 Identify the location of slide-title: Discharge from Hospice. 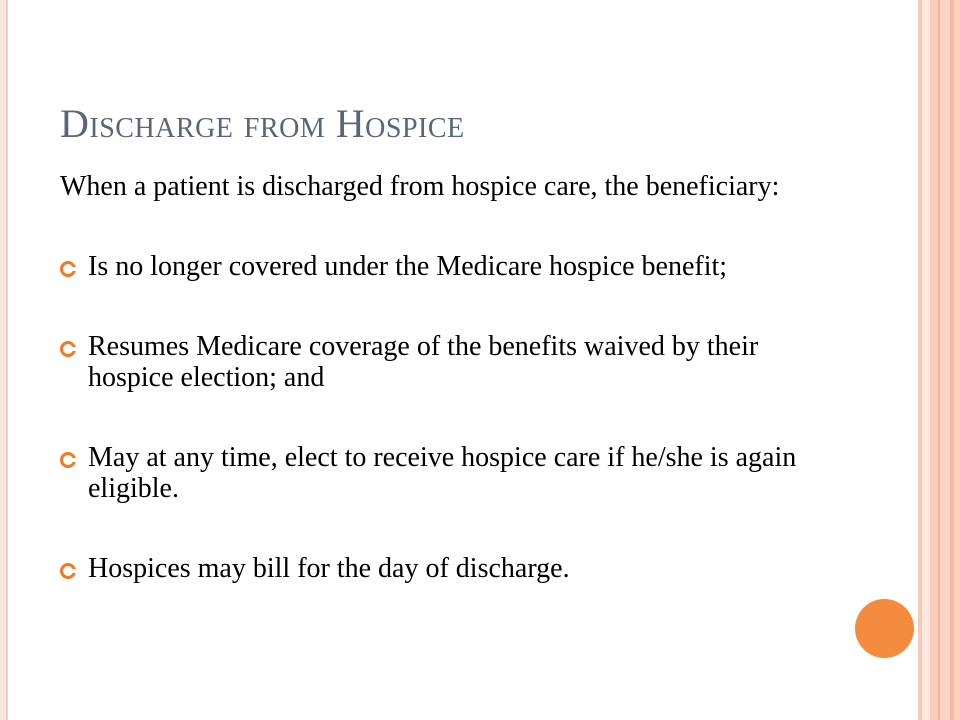
(262, 123).